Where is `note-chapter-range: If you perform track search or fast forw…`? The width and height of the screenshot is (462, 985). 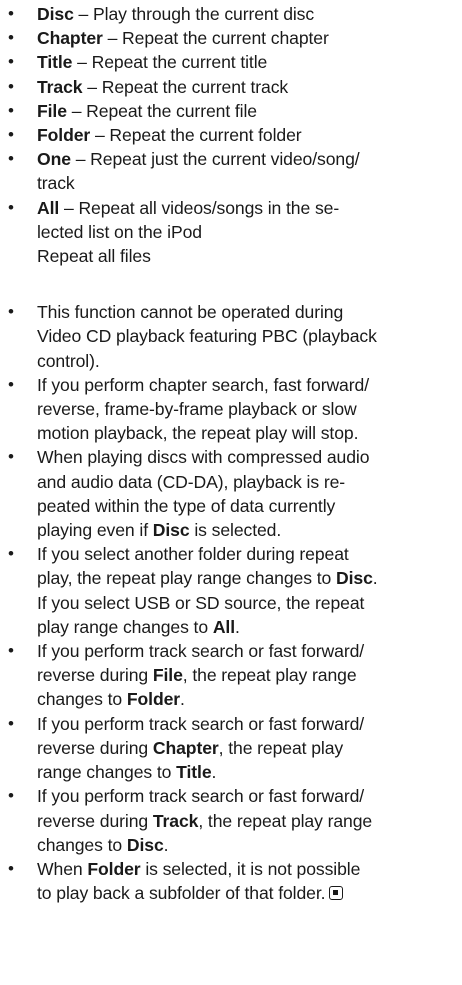
note-chapter-range: If you perform track search or fast forw… is located at coordinates (234, 748).